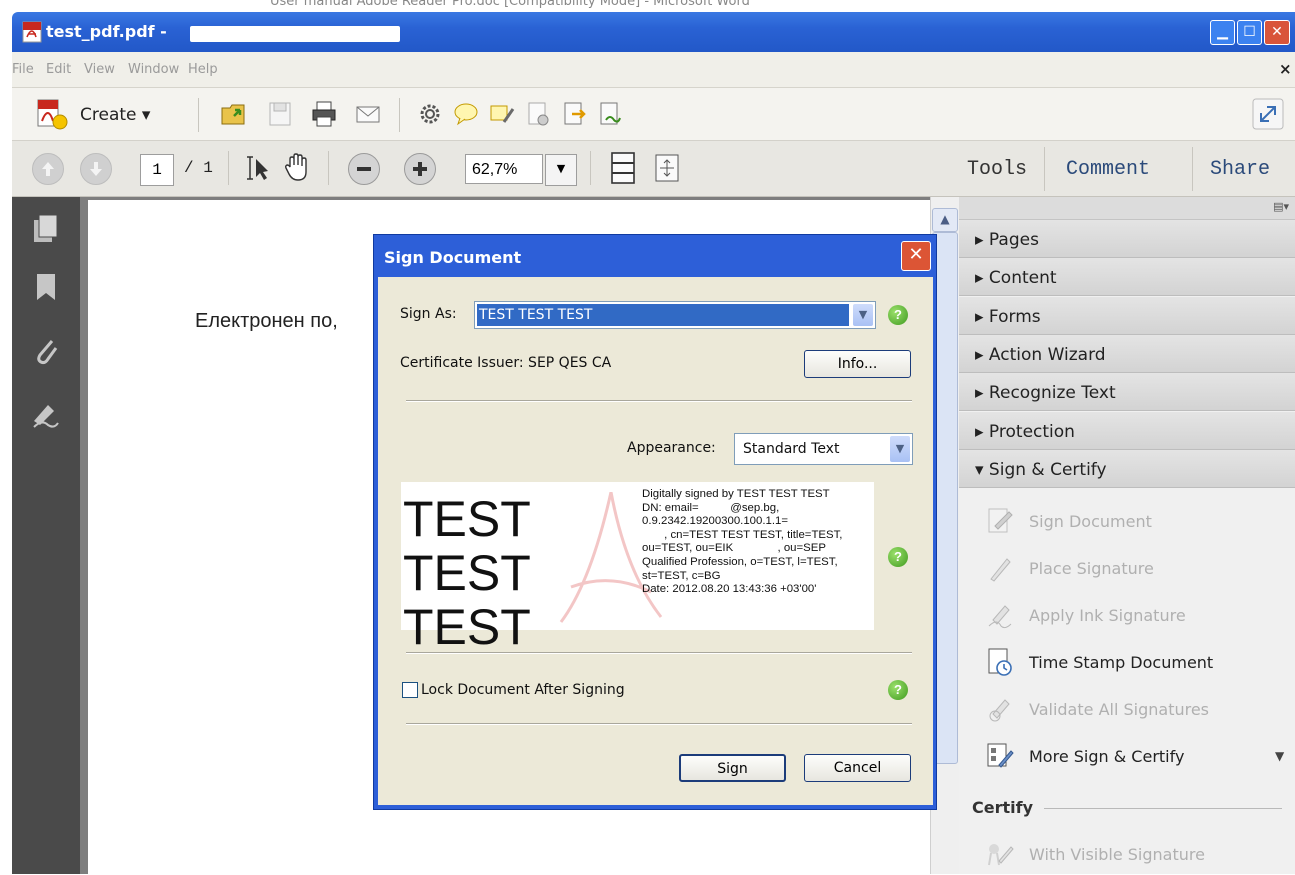 The height and width of the screenshot is (875, 1295). What do you see at coordinates (46, 415) in the screenshot?
I see `signatures-panel-icon` at bounding box center [46, 415].